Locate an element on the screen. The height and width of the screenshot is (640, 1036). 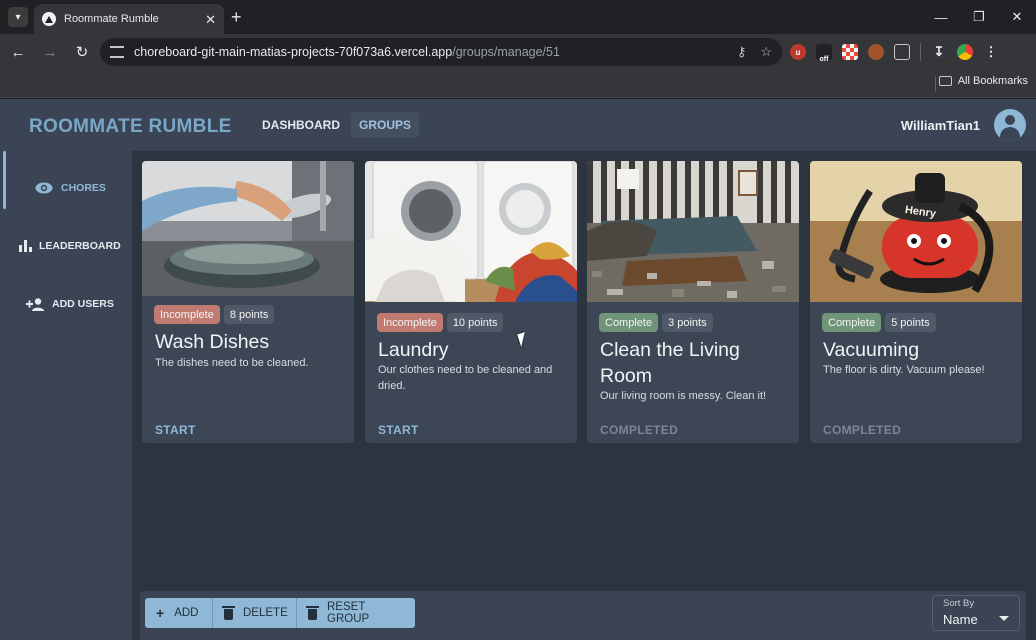
back-button: ← is located at coordinates (18, 52).